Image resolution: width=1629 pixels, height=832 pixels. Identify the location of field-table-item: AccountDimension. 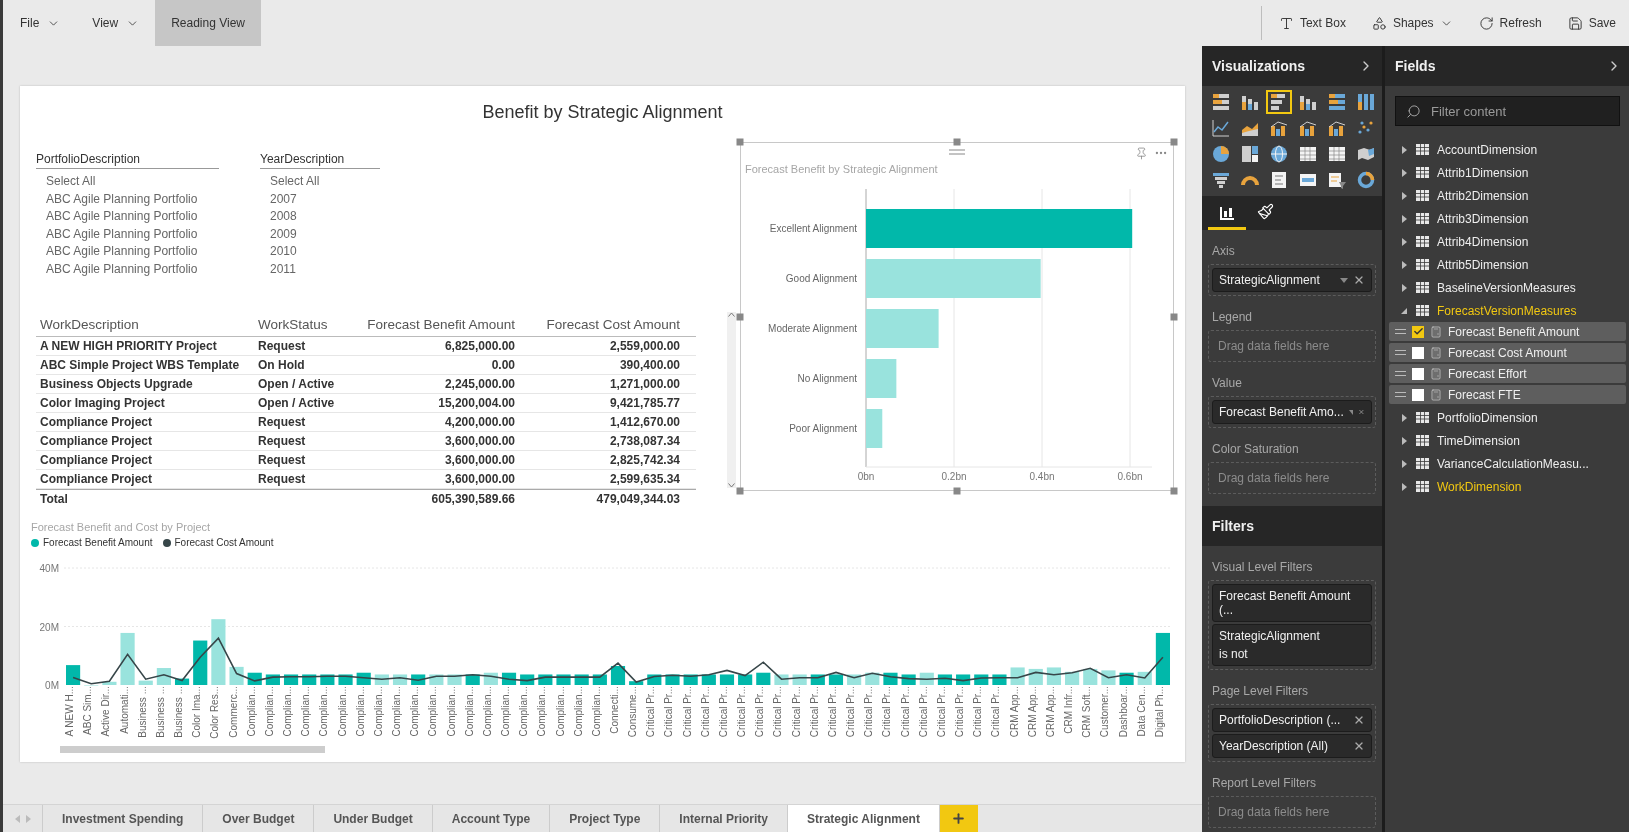
(1507, 149).